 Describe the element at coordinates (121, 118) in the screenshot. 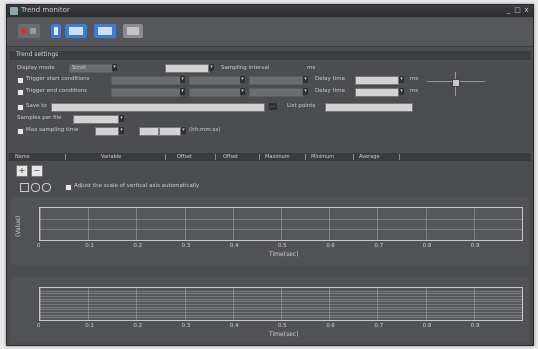

I see `samples-spin-icon: ▾` at that location.